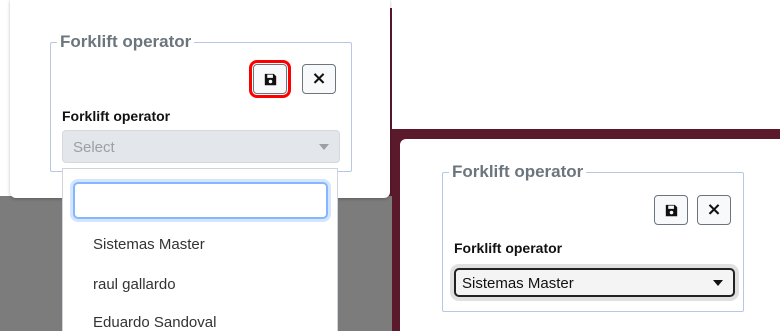 The image size is (780, 331). What do you see at coordinates (518, 171) in the screenshot?
I see `right-fieldset-legend: Forklift operator` at bounding box center [518, 171].